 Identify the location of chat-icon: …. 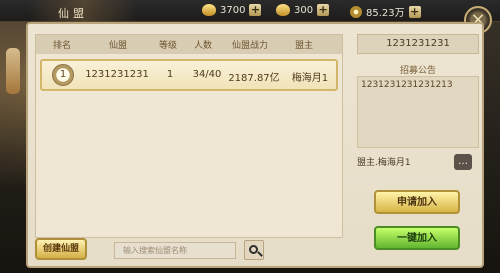
(463, 162).